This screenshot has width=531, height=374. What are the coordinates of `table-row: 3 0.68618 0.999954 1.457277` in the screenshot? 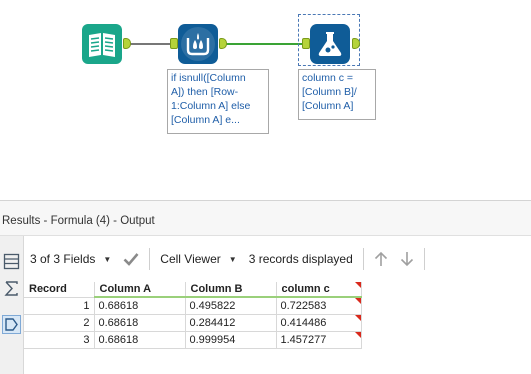 It's located at (193, 339).